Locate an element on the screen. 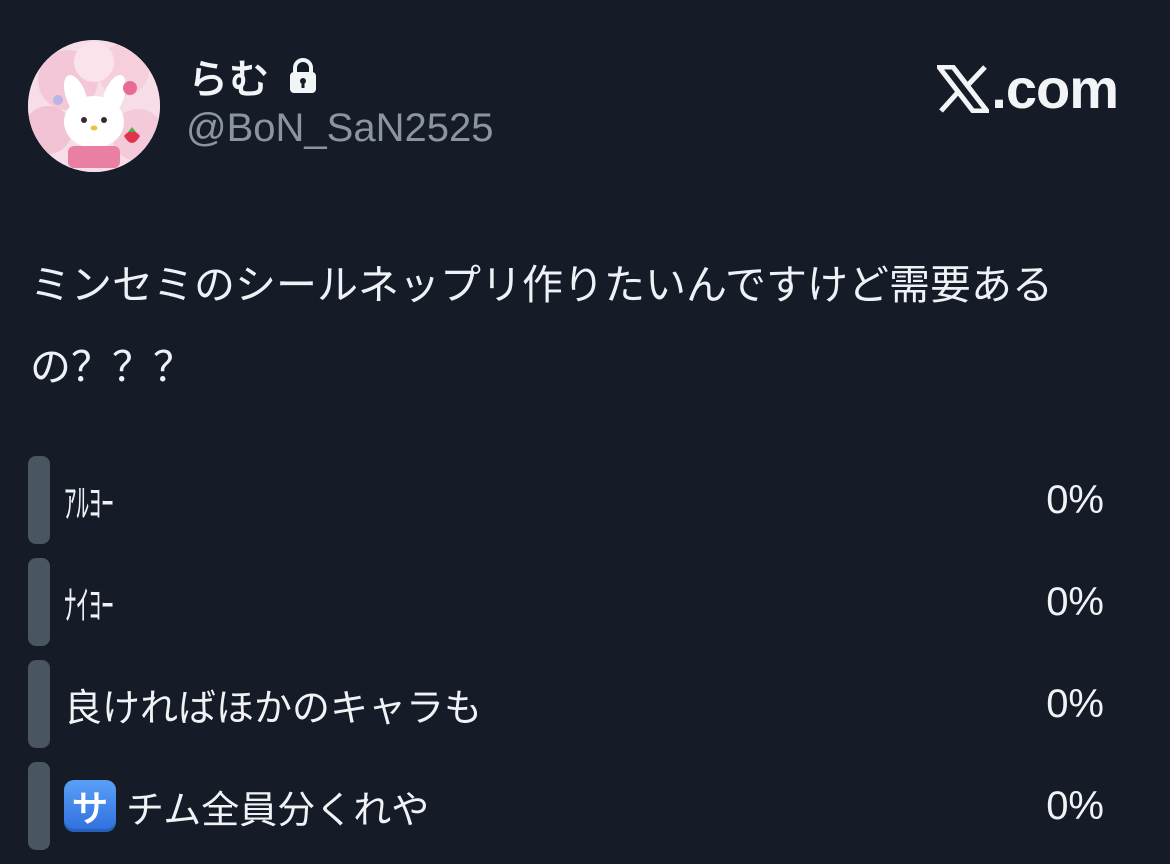 The width and height of the screenshot is (1170, 864). display-name: らむ is located at coordinates (253, 76).